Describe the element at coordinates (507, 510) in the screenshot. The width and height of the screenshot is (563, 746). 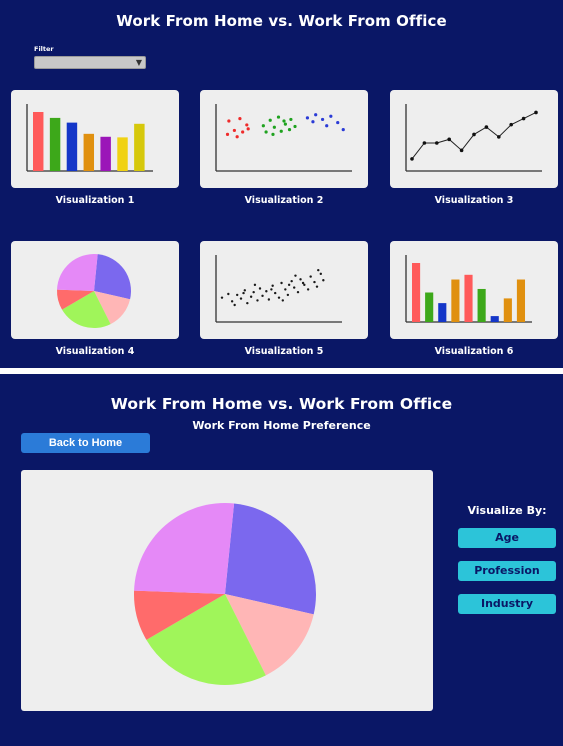
I see `visualize-by-label: Visualize By:` at that location.